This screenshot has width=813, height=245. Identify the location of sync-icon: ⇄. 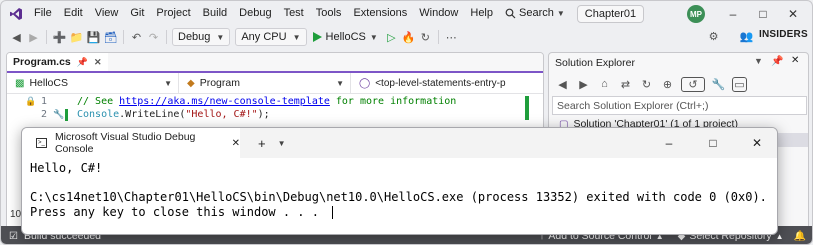
(625, 84).